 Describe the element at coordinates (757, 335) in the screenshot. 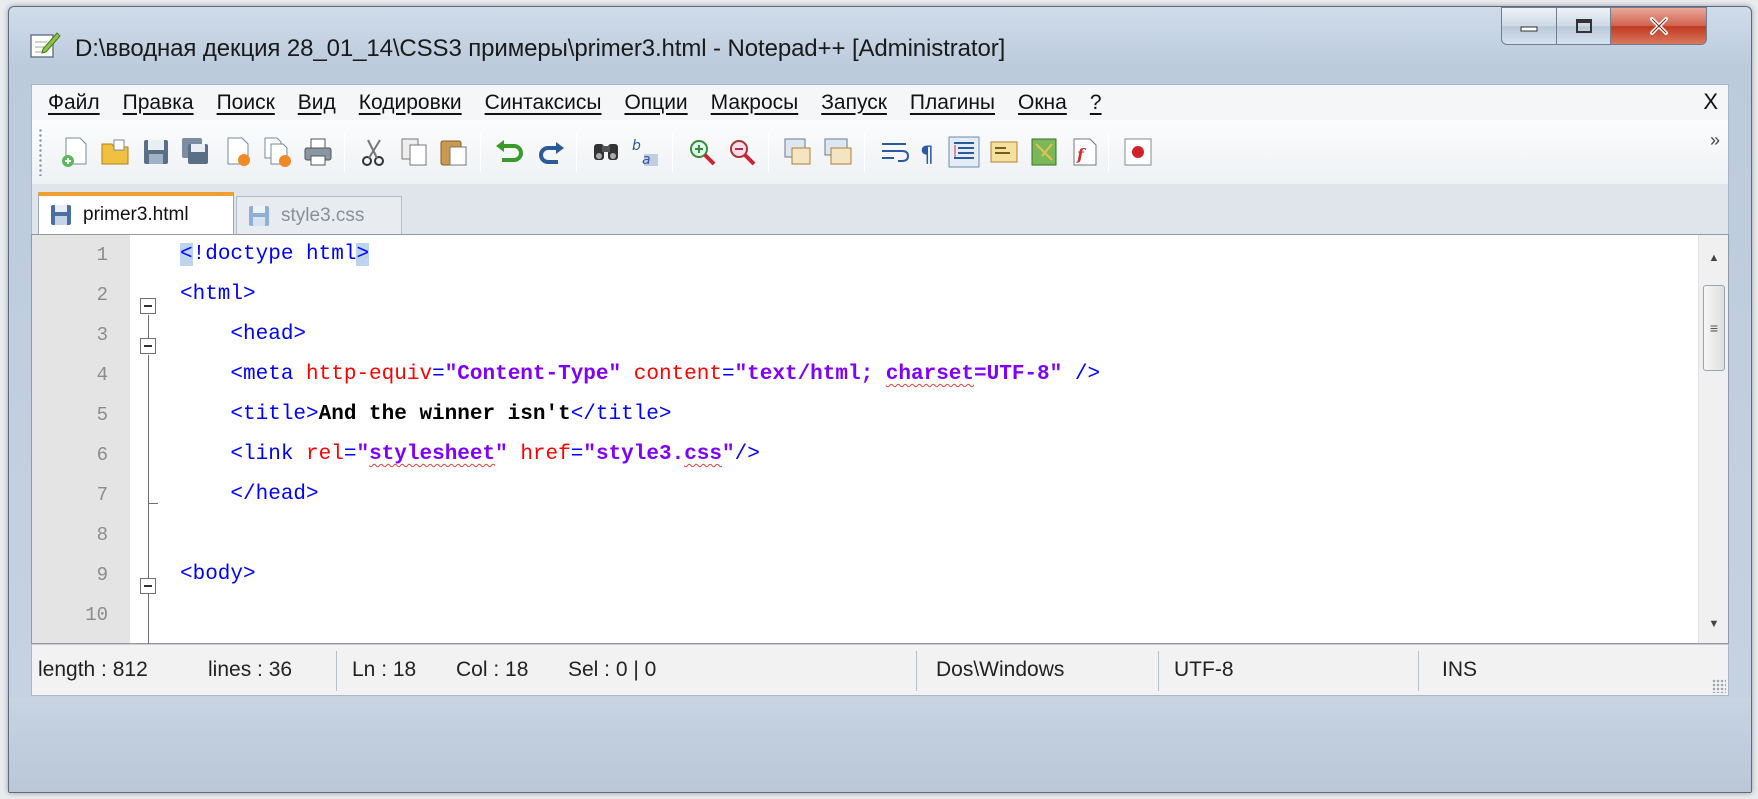

I see `code-line-3: 3 <head>` at that location.